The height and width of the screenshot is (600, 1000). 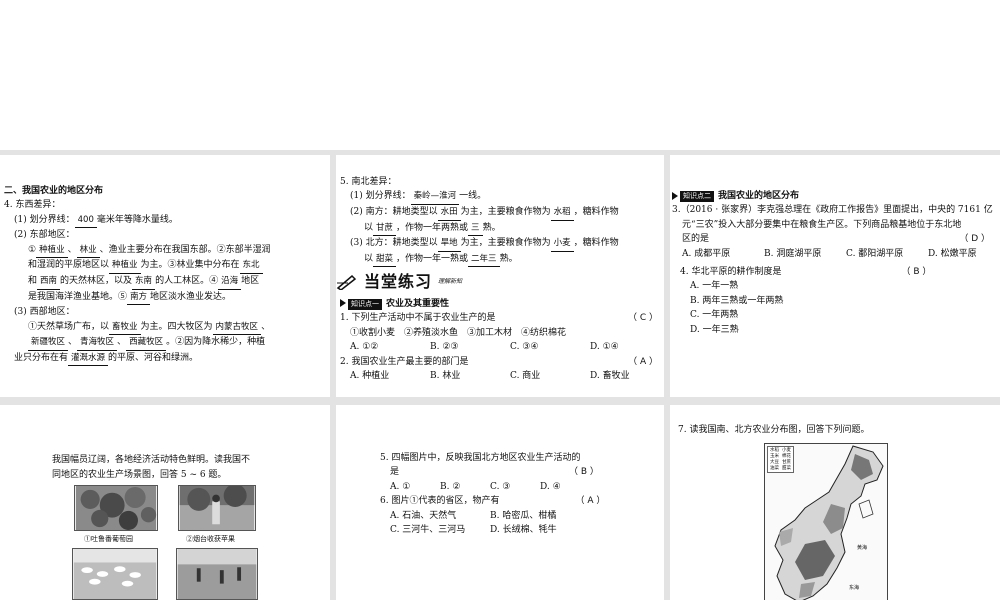 What do you see at coordinates (428, 529) in the screenshot?
I see `option: C. 三河牛、三河马` at bounding box center [428, 529].